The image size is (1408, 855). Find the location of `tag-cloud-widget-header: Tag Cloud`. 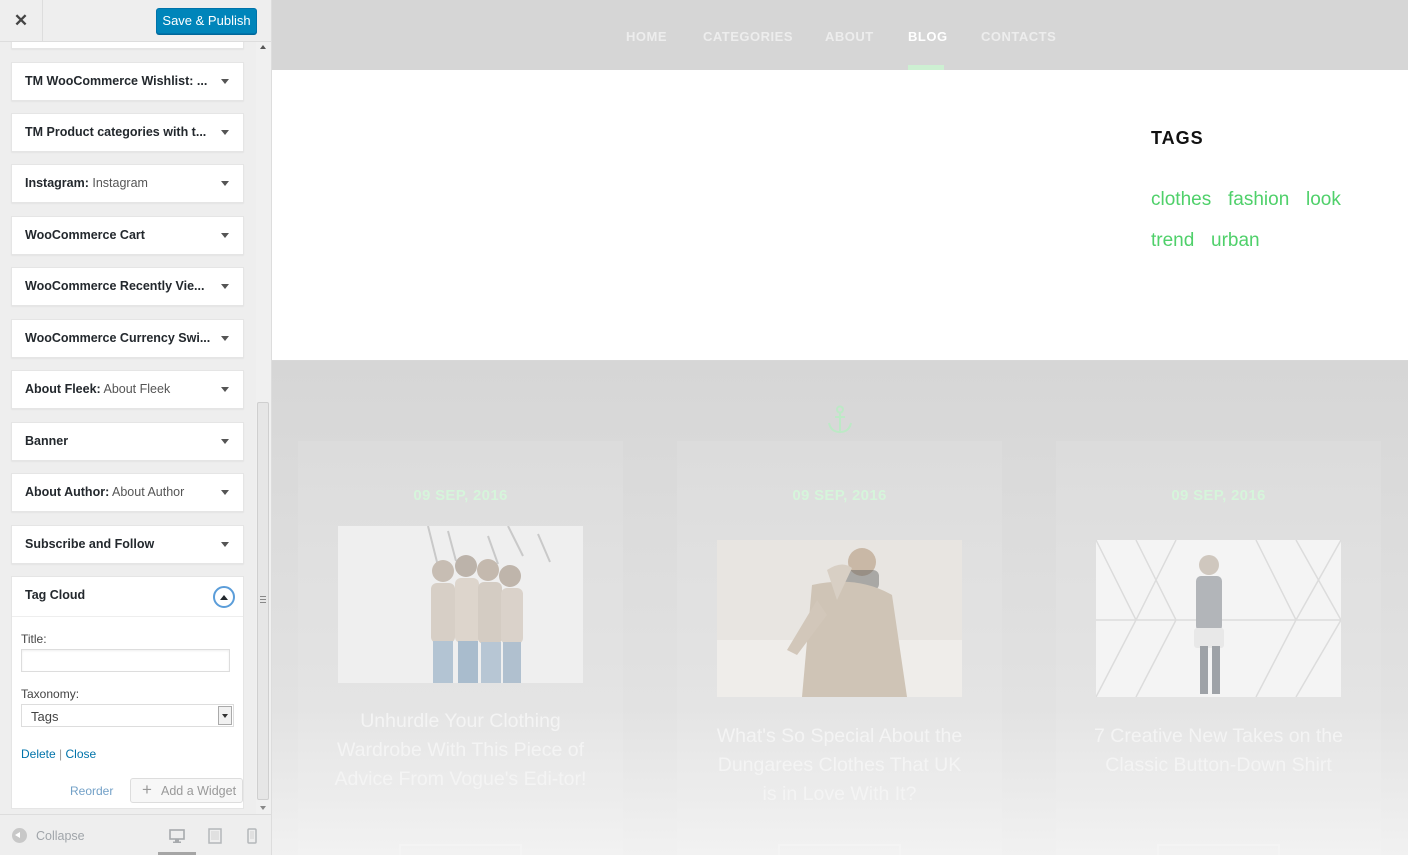

tag-cloud-widget-header: Tag Cloud is located at coordinates (127, 597).